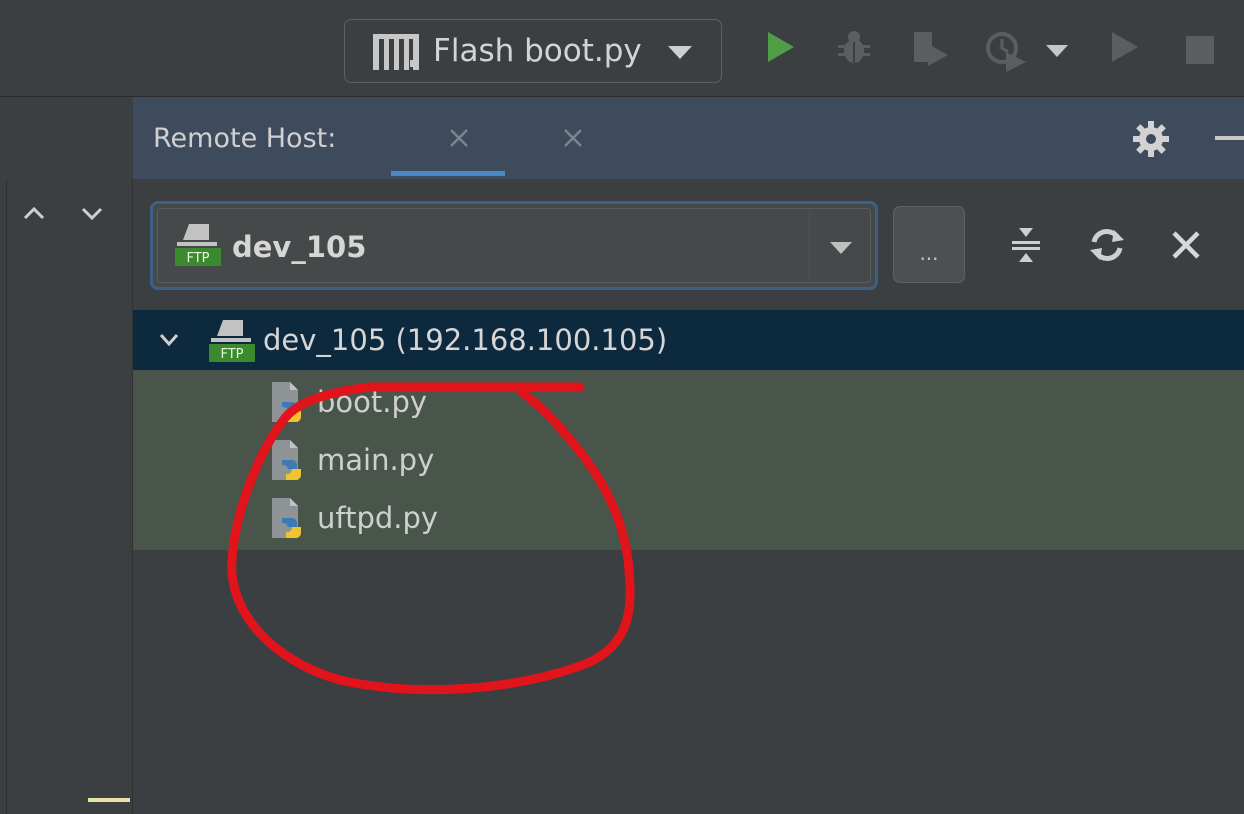 This screenshot has width=1244, height=814. Describe the element at coordinates (688, 138) in the screenshot. I see `remote-host-panel-header: Remote Host:` at that location.